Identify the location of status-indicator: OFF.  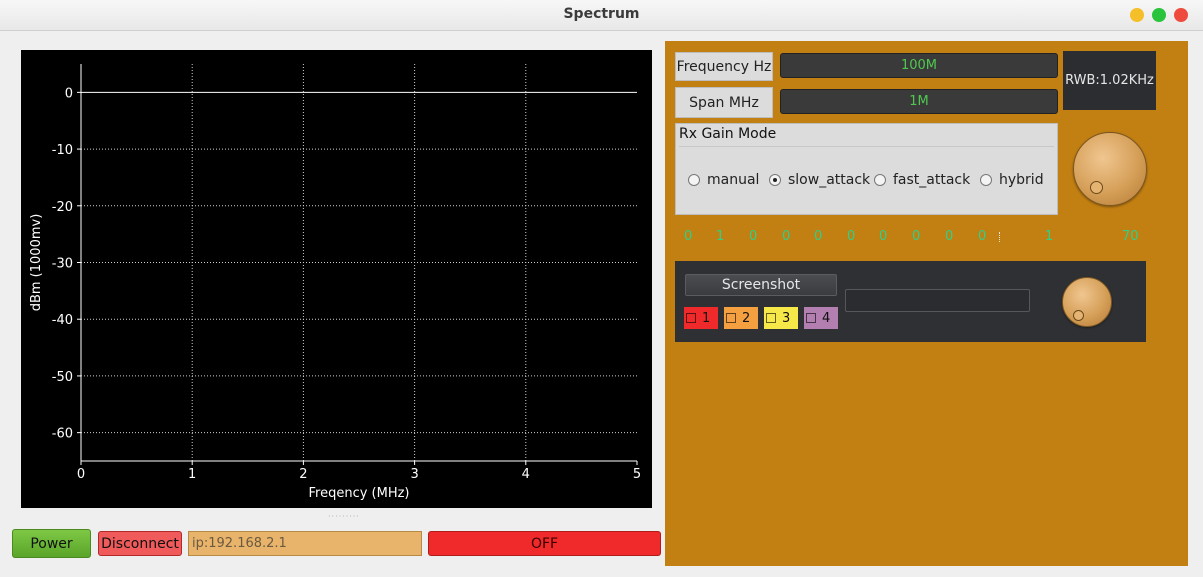
(544, 543).